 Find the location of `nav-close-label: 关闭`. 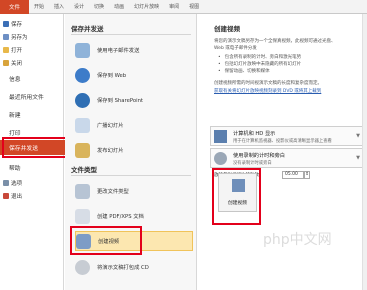

nav-close-label: 关闭 is located at coordinates (17, 63).